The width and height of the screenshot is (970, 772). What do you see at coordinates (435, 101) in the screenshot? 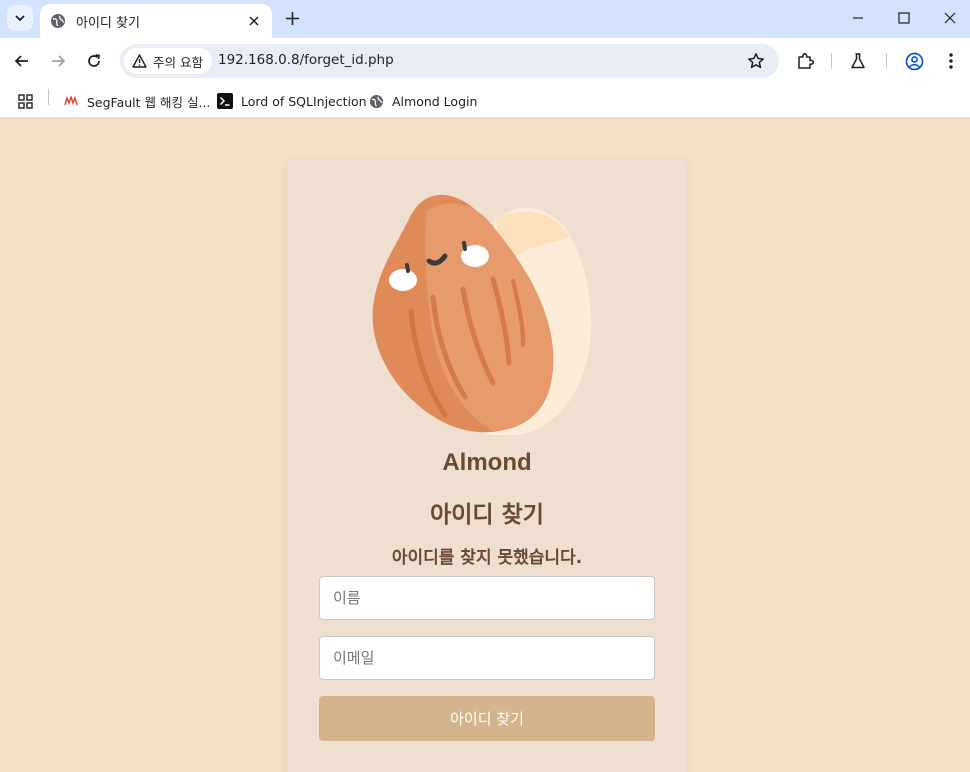
I see `bookmark-label: Almond Login` at bounding box center [435, 101].